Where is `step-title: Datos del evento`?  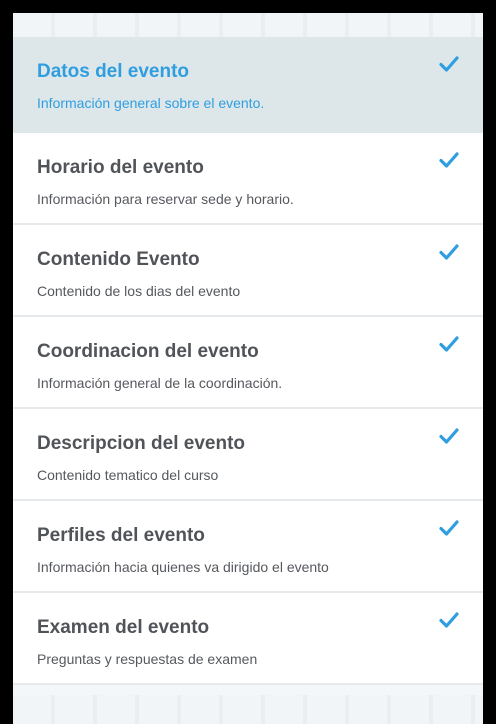
step-title: Datos del evento is located at coordinates (113, 71).